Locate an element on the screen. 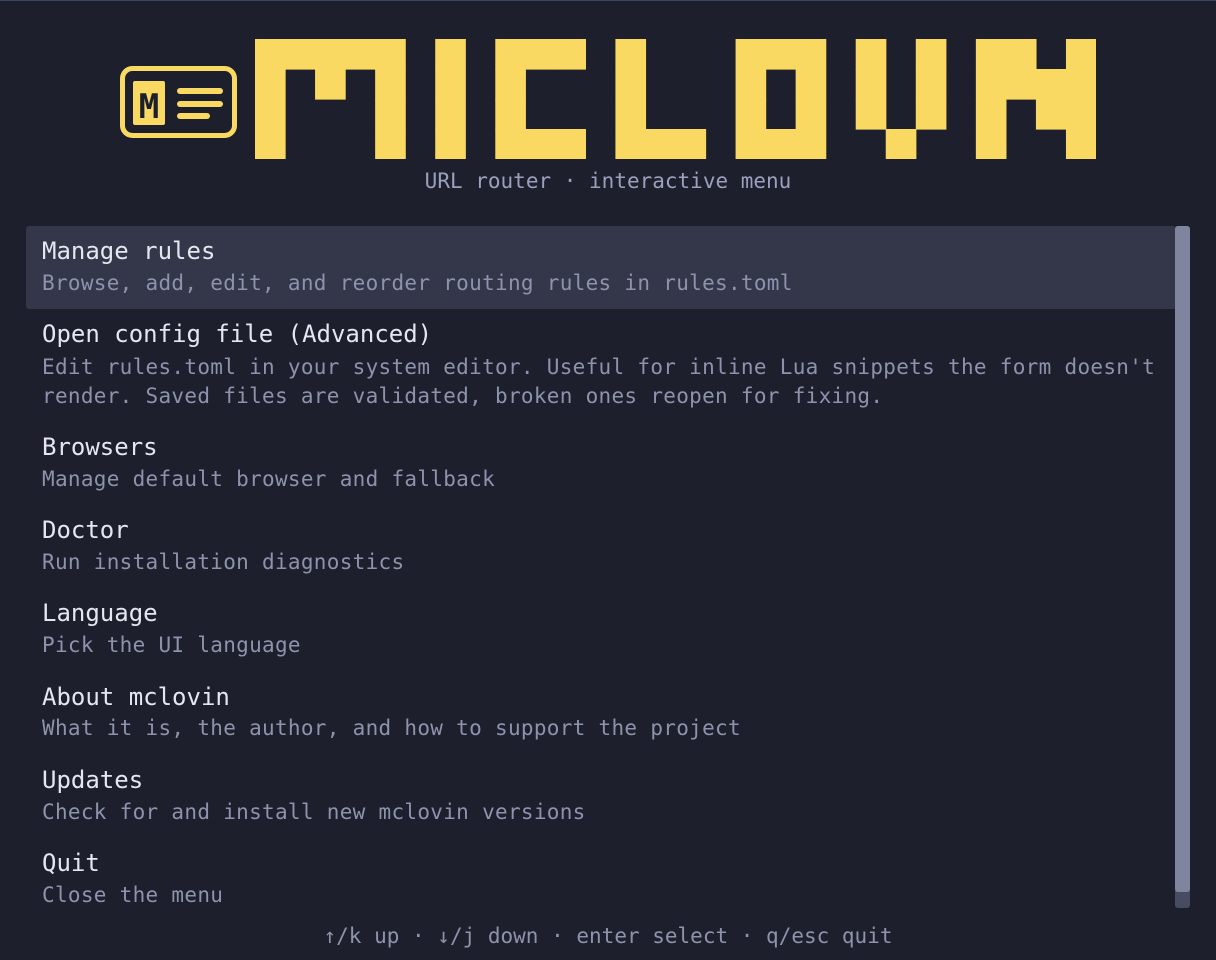 Image resolution: width=1216 pixels, height=960 pixels. menu-item-description: Manage default browser and fallback is located at coordinates (269, 479).